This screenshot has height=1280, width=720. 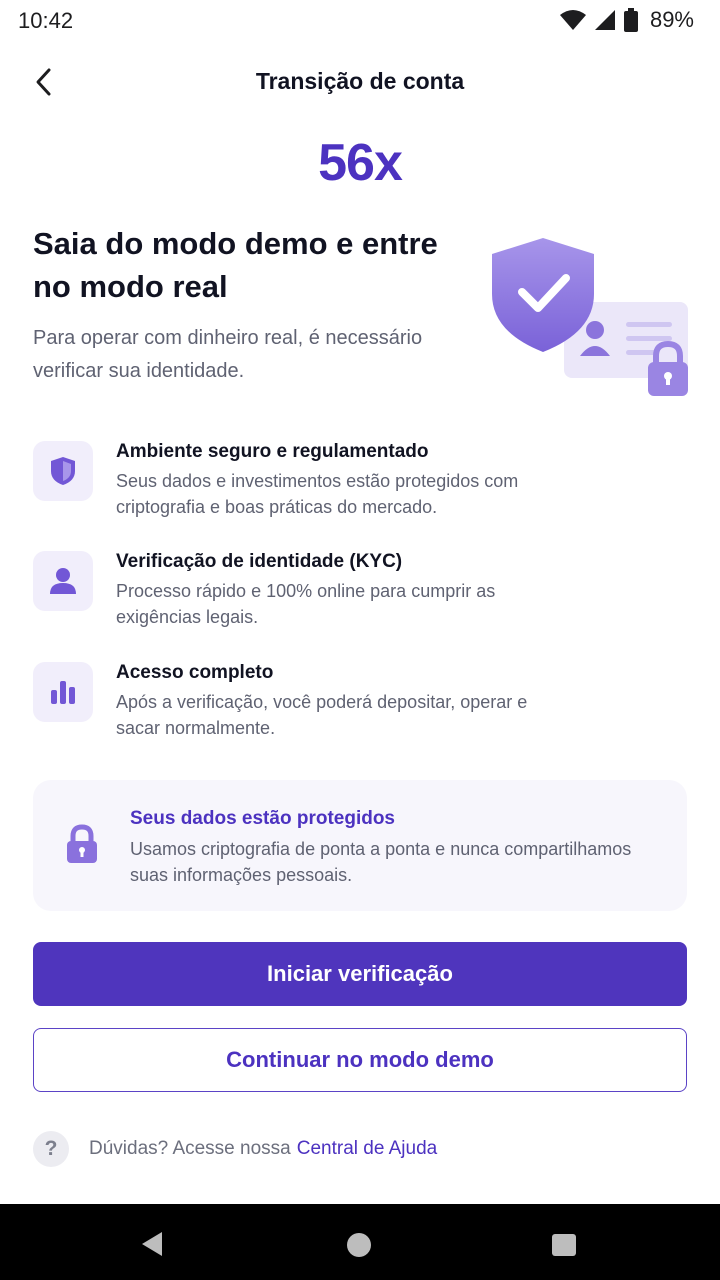 I want to click on help-center-link: Central de Ajuda, so click(x=367, y=1149).